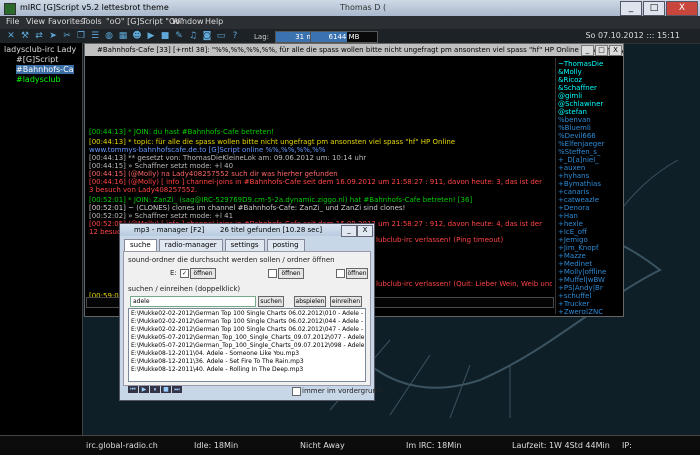 This screenshot has height=455, width=700. What do you see at coordinates (580, 64) in the screenshot?
I see `nick-item: ~ThomasDie` at bounding box center [580, 64].